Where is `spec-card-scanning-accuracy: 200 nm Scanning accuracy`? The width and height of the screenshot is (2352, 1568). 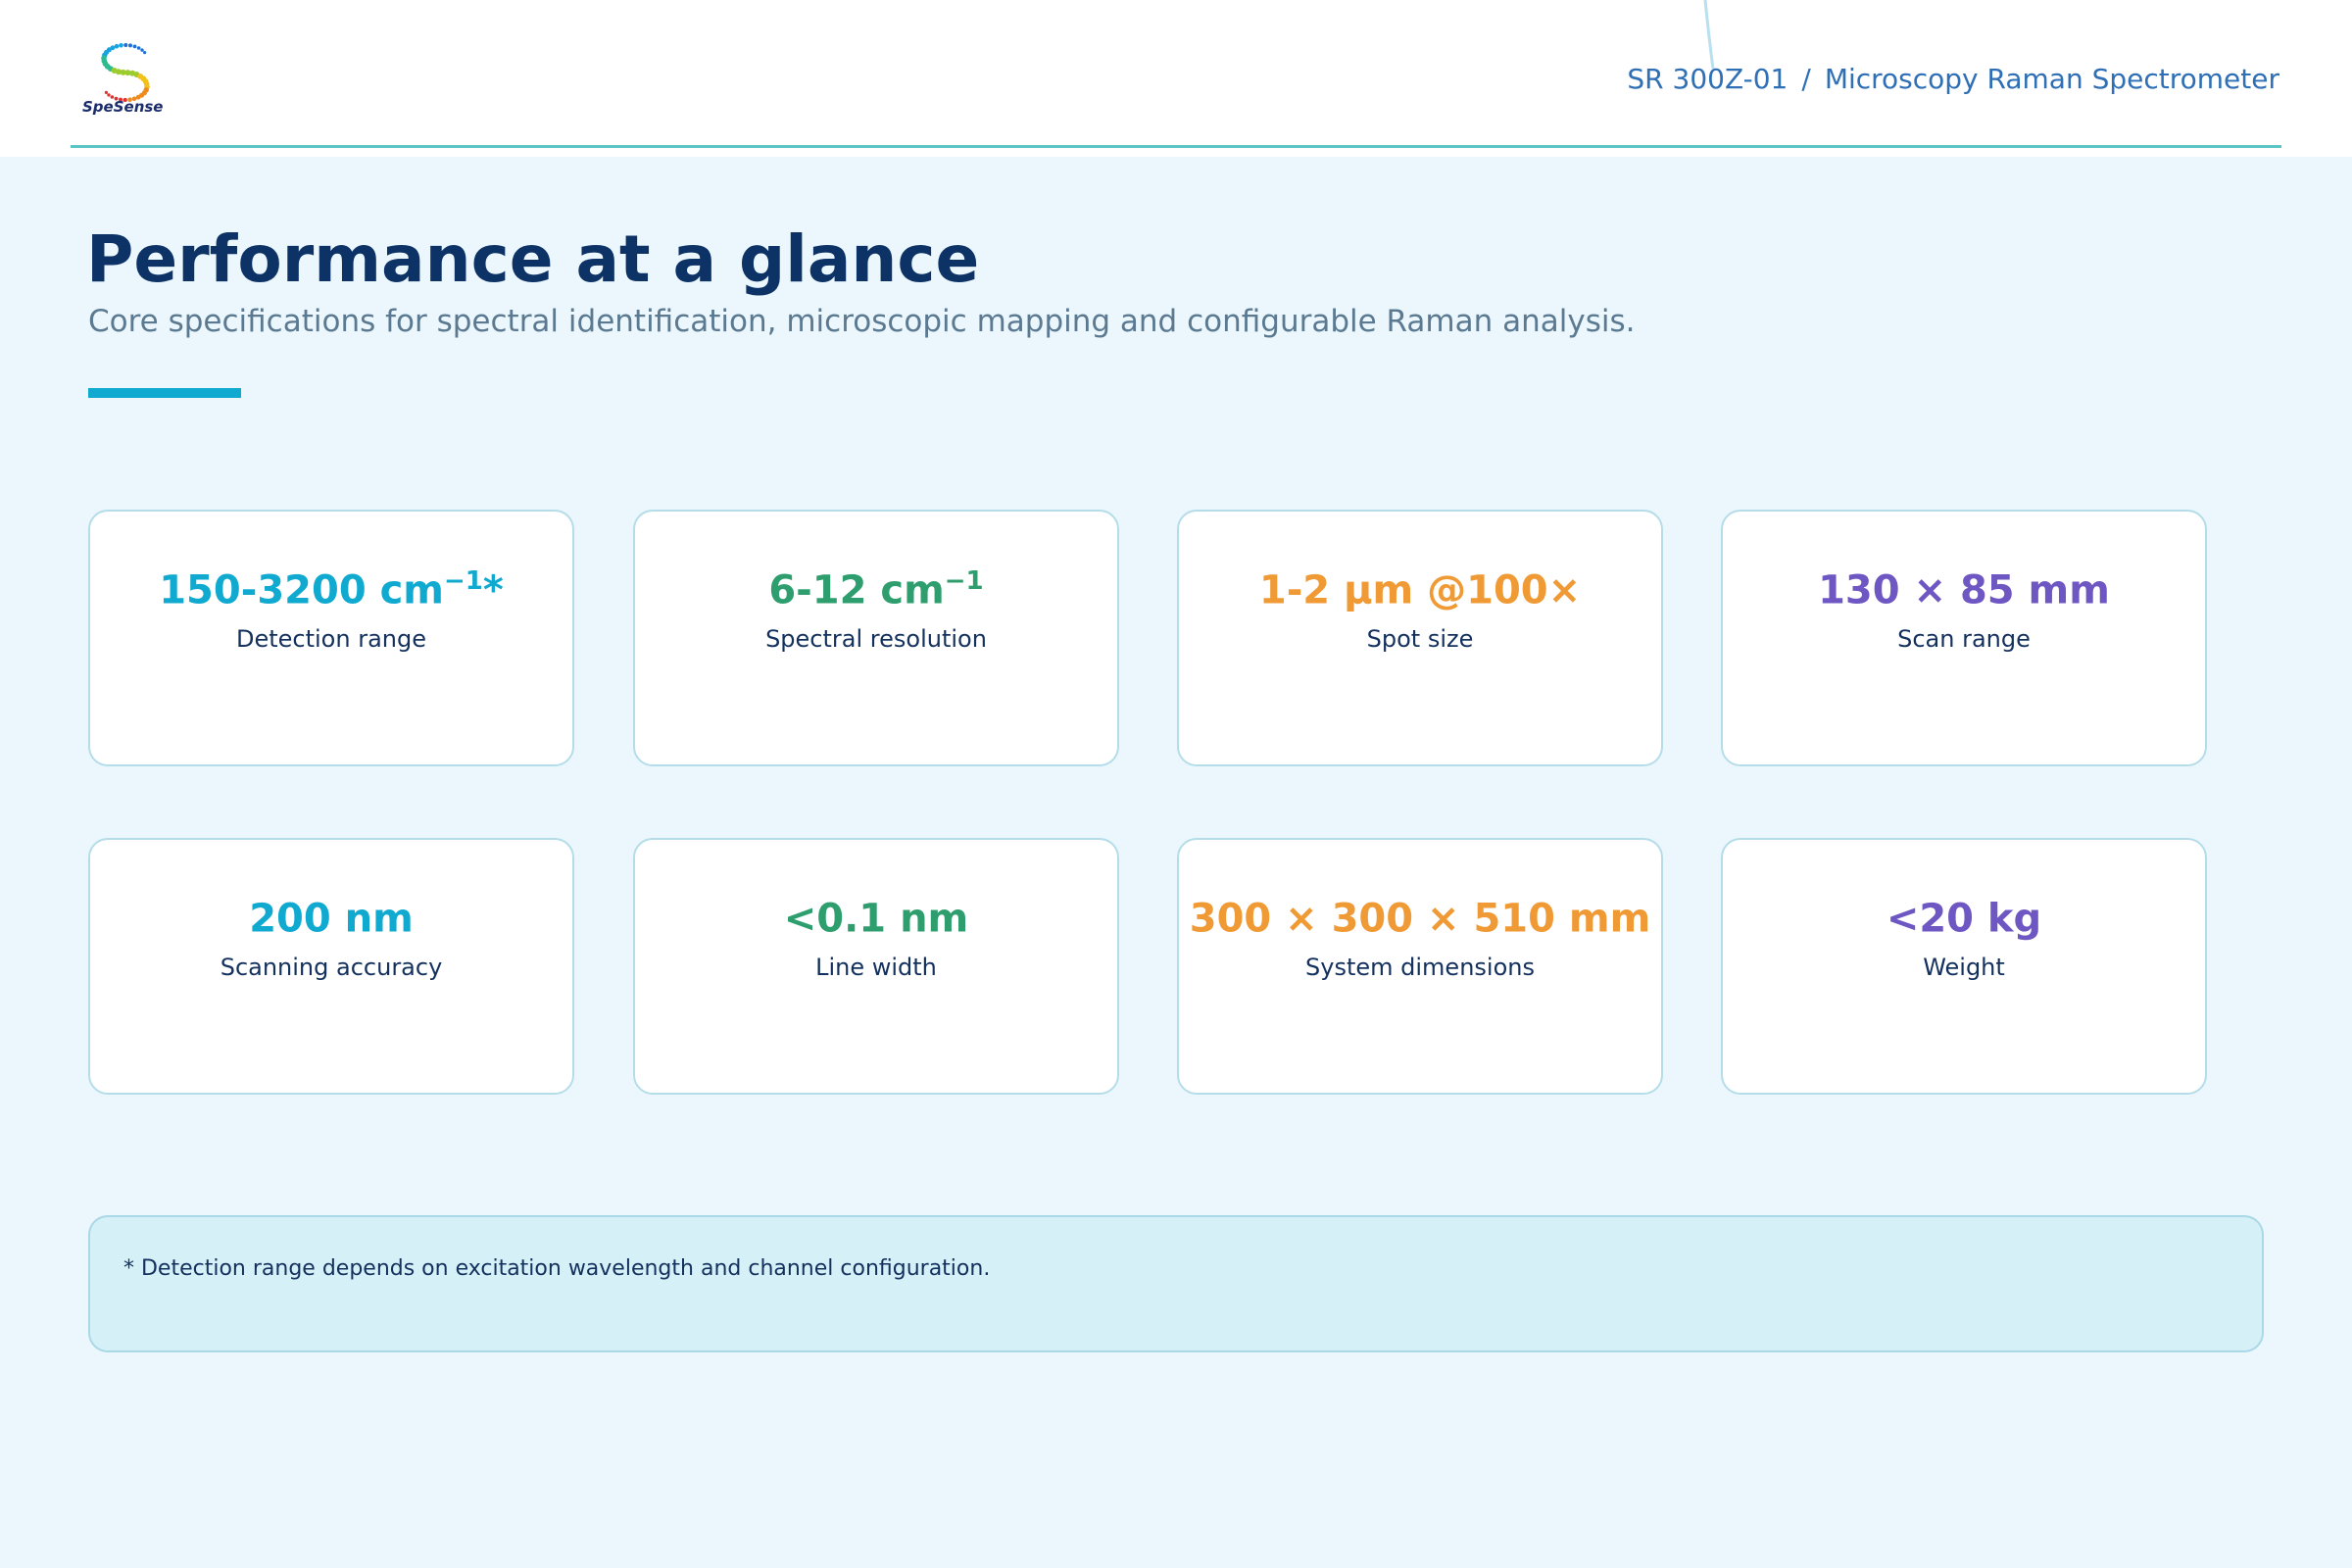 spec-card-scanning-accuracy: 200 nm Scanning accuracy is located at coordinates (331, 966).